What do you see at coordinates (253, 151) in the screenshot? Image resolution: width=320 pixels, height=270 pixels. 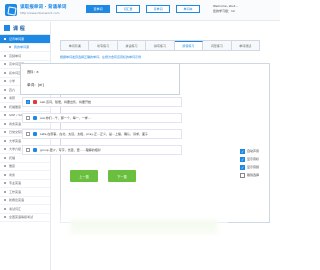 I see `setting-auto-sound-label: 自动声音` at bounding box center [253, 151].